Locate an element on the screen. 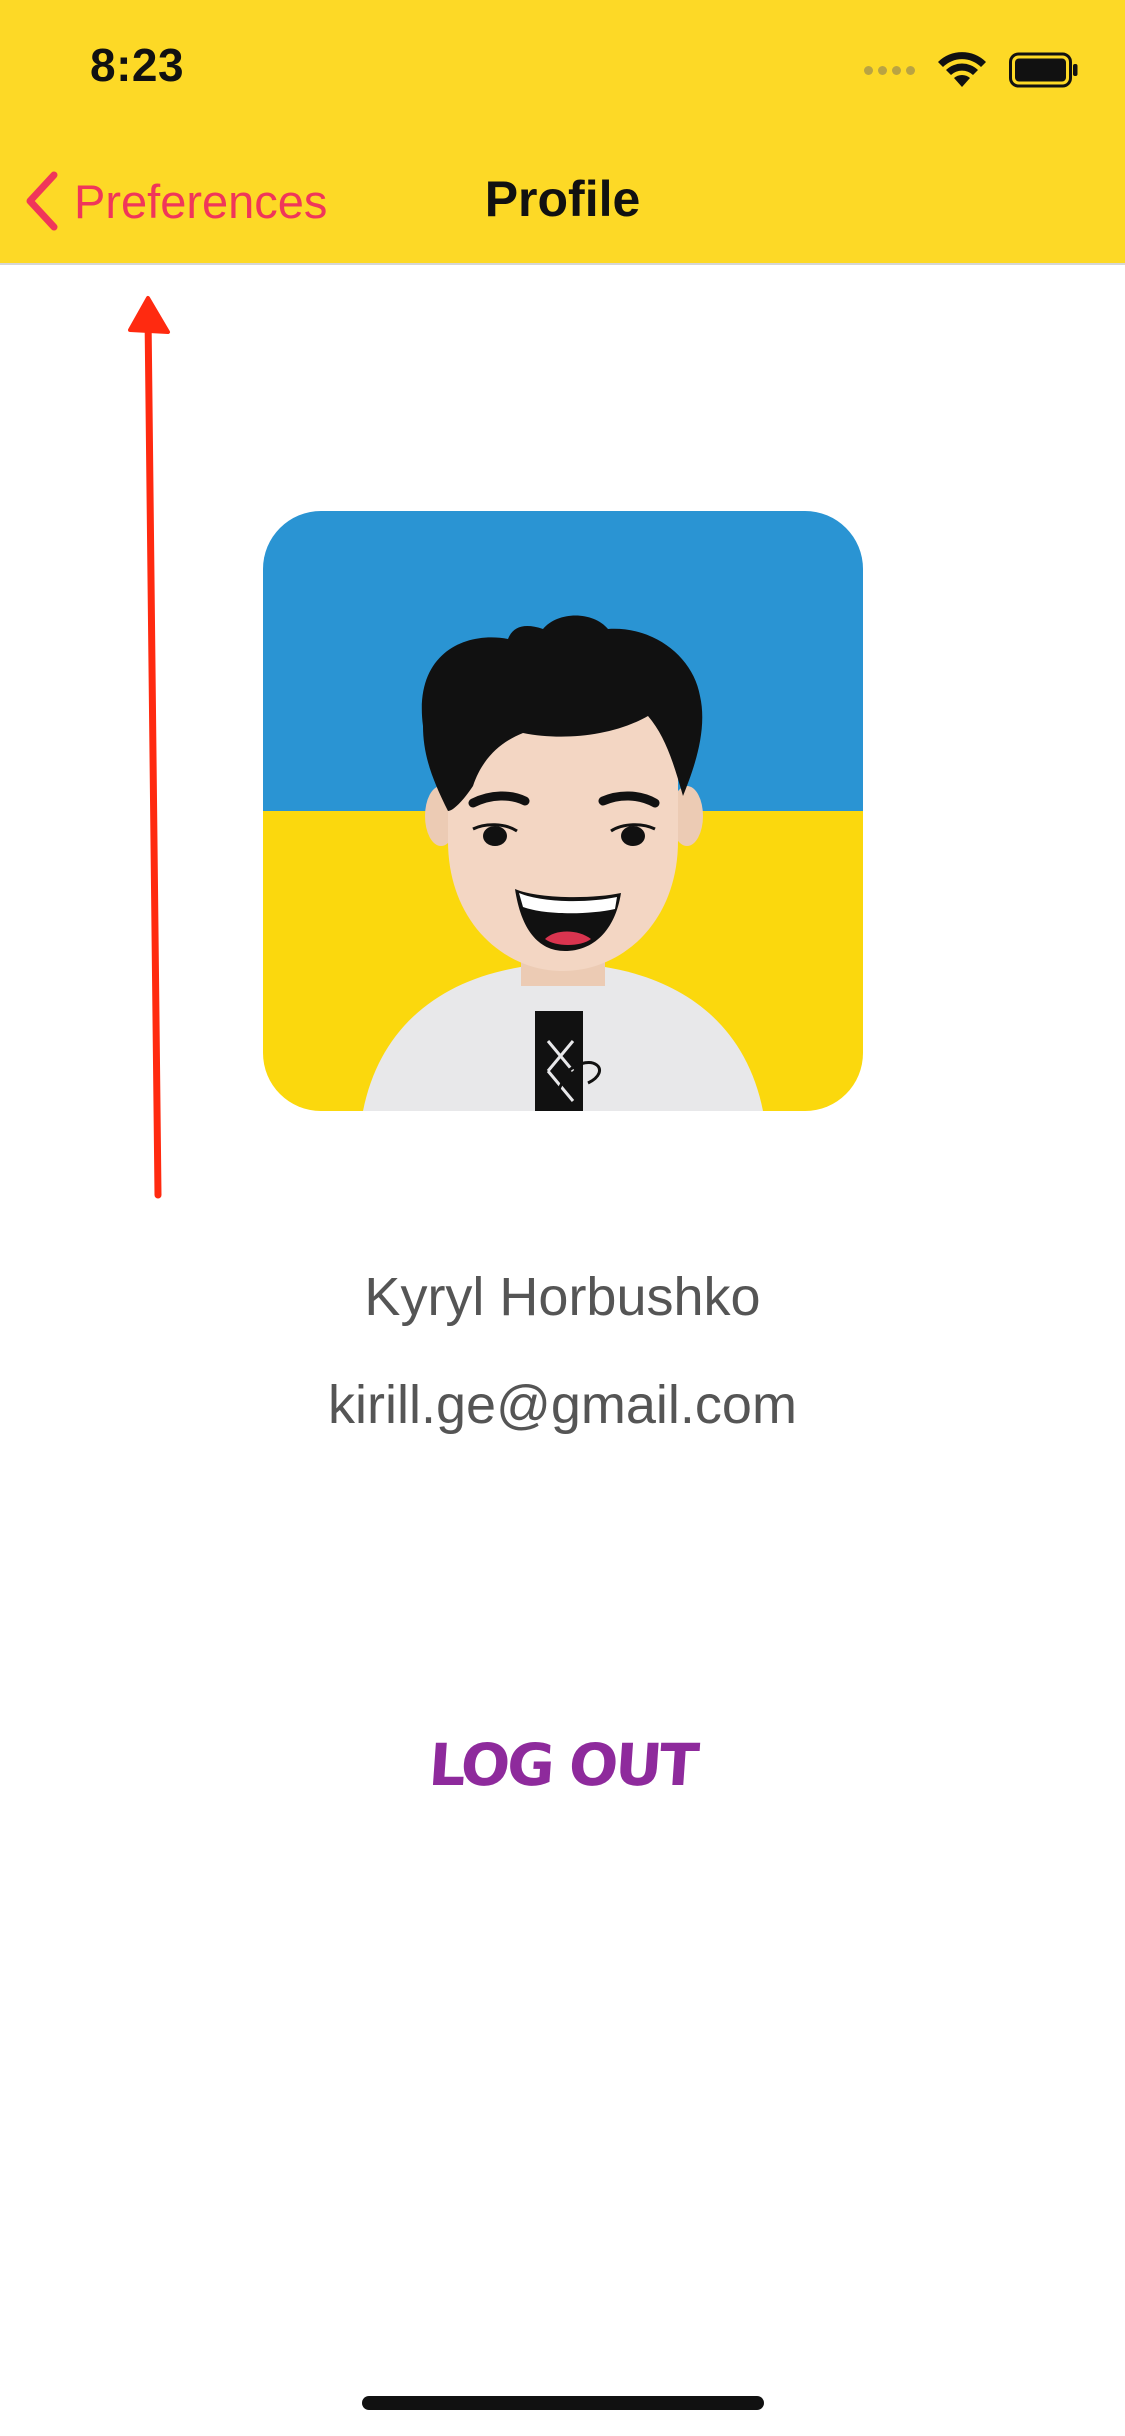  battery-icon is located at coordinates (1043, 70).